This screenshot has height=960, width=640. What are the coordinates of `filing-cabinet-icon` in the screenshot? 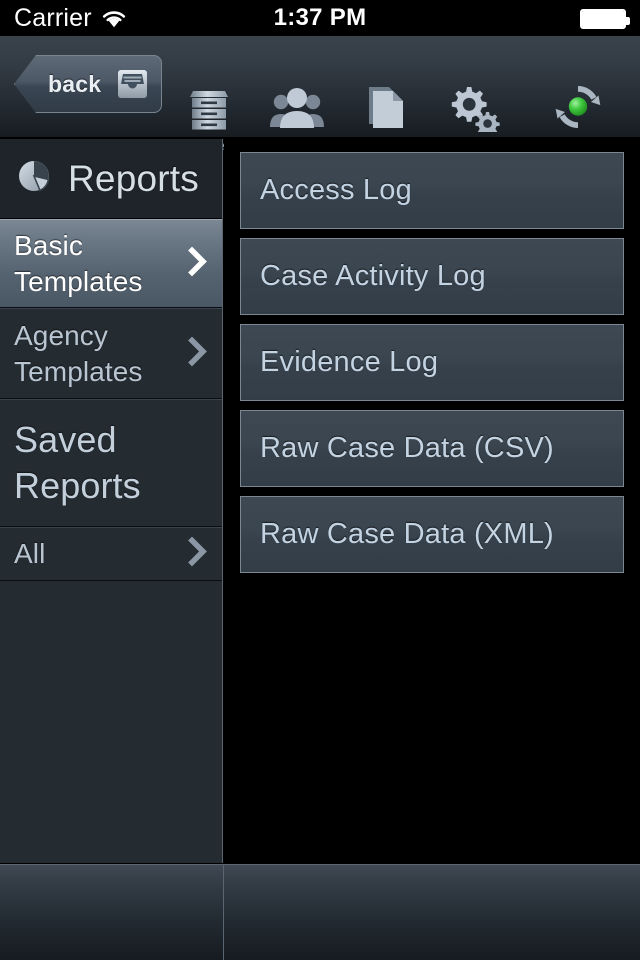 It's located at (209, 106).